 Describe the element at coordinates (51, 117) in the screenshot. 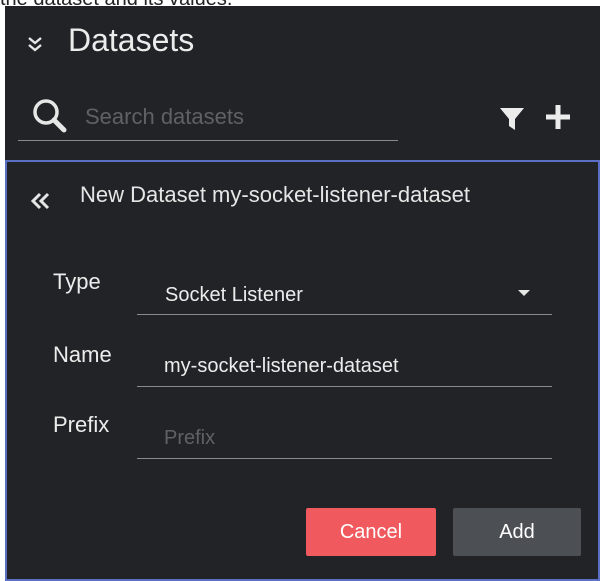

I see `search-icon` at that location.